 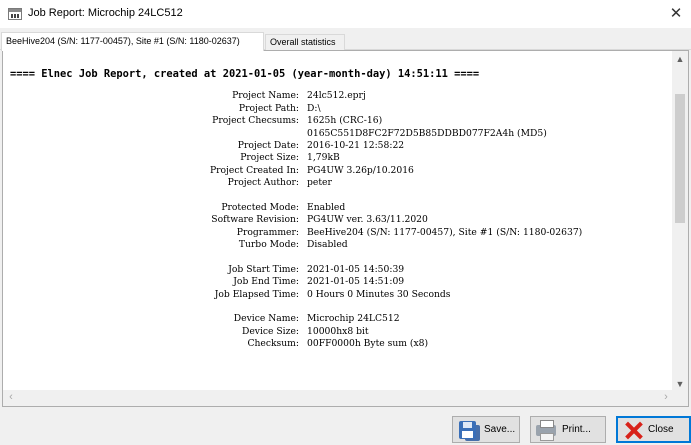 I want to click on row-label: Software Revision:, so click(x=255, y=220).